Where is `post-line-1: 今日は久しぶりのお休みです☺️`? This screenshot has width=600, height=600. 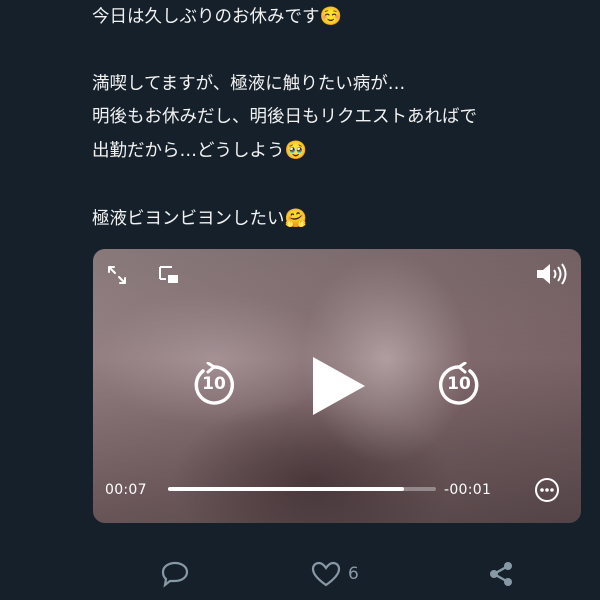
post-line-1: 今日は久しぶりのお休みです☺️ is located at coordinates (342, 16).